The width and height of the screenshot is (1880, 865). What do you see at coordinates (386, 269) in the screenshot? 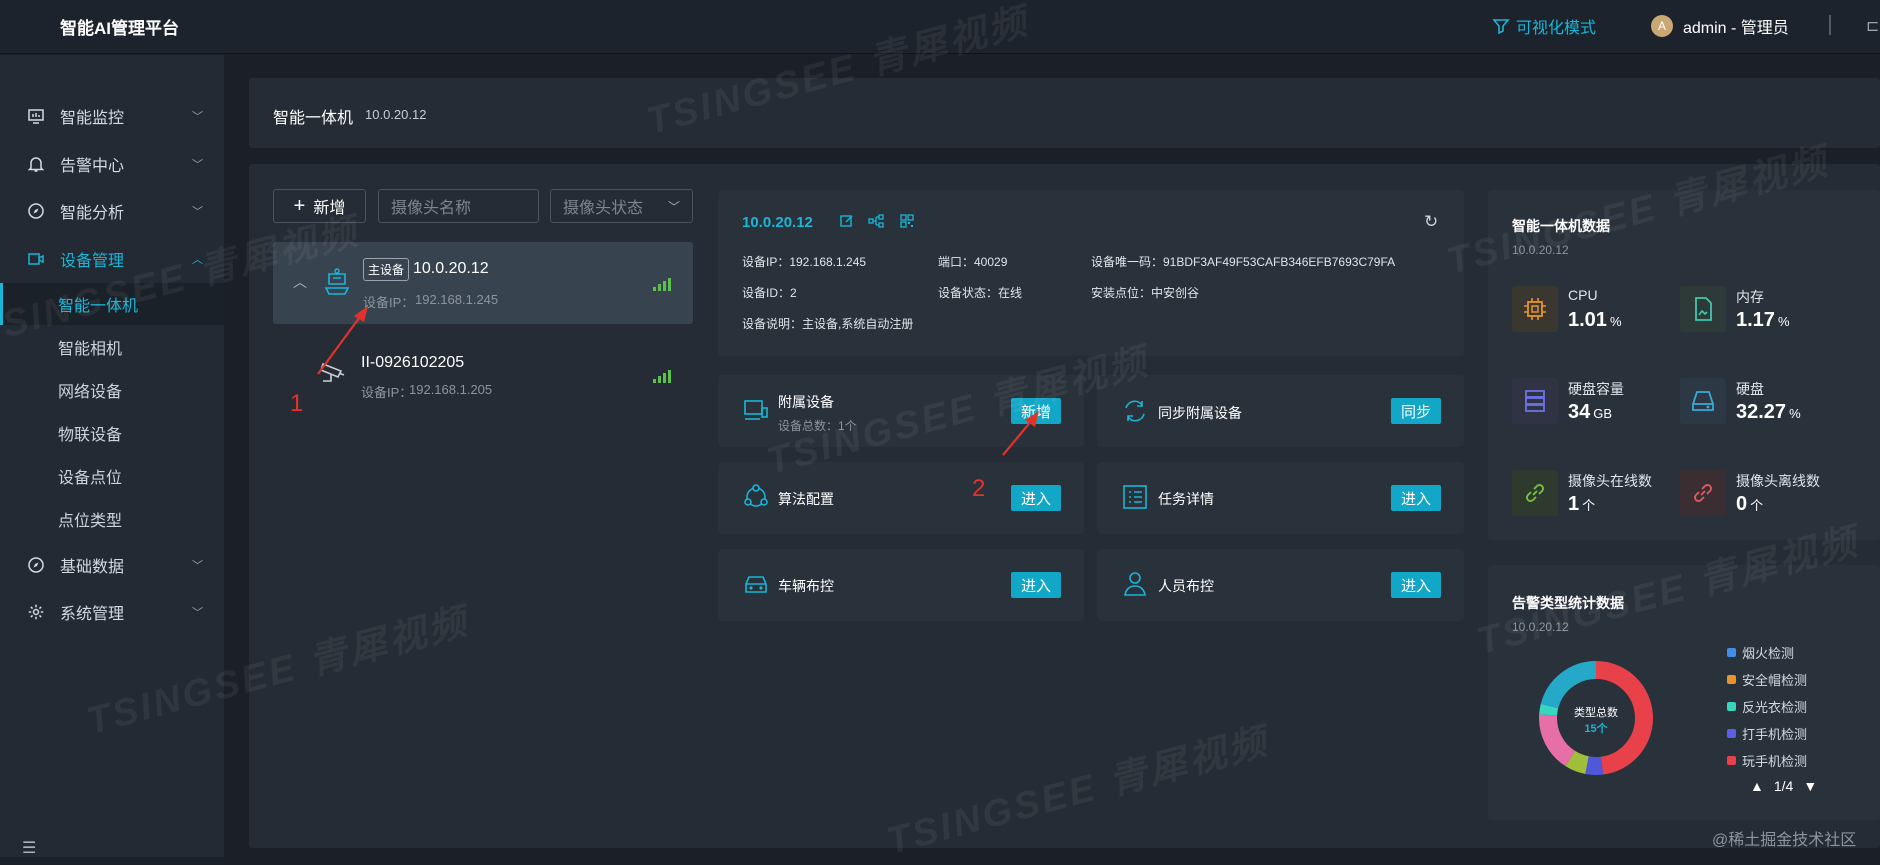
I see `main-device-badge: 主设备` at bounding box center [386, 269].